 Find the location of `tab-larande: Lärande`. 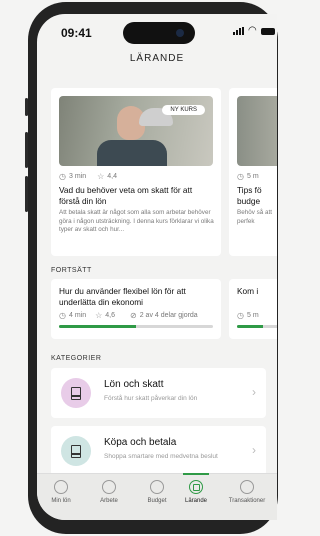

tab-larande: Lärande is located at coordinates (196, 492).